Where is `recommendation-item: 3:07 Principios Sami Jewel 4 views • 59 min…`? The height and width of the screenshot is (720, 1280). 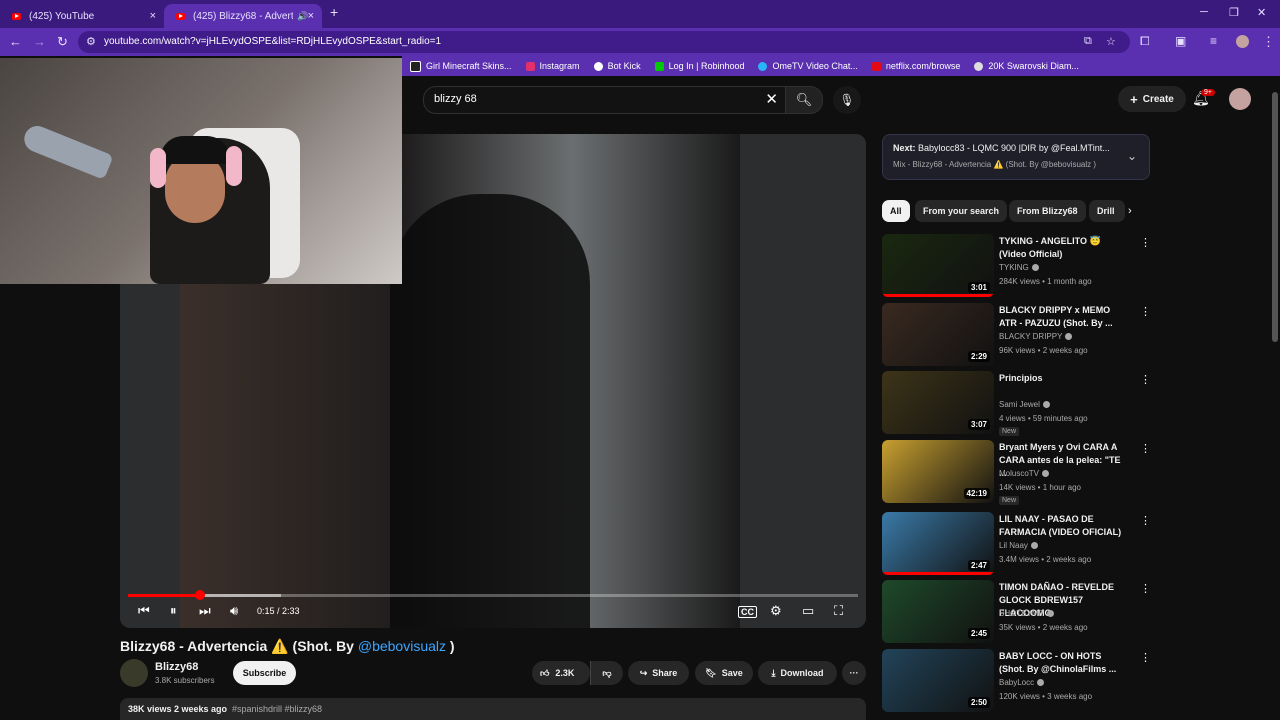
recommendation-item: 3:07 Principios Sami Jewel 4 views • 59 min… is located at coordinates (1016, 403).